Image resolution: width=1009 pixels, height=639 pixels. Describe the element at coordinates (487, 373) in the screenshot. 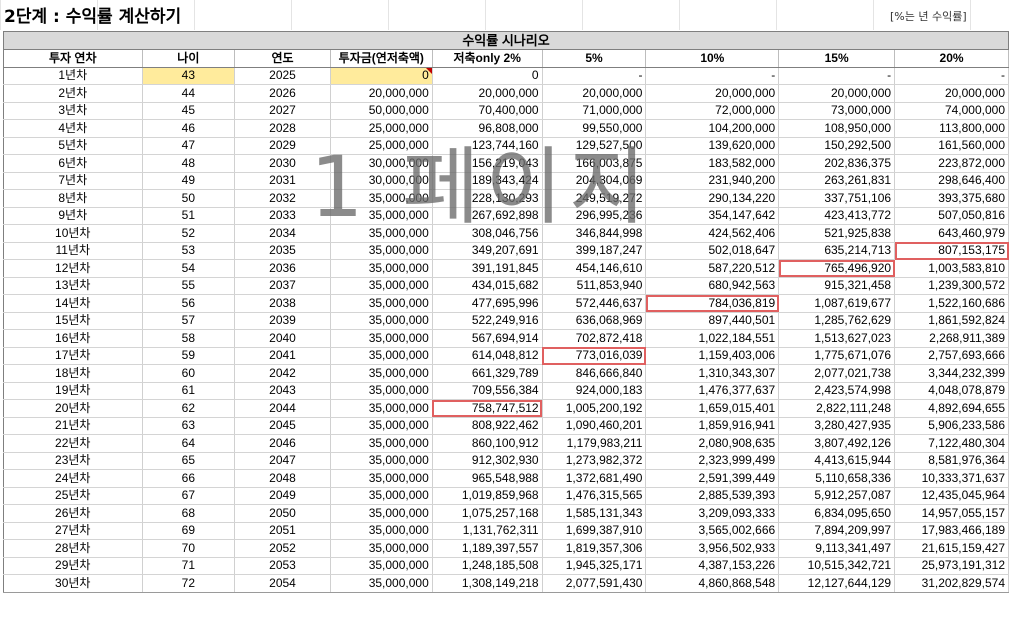

I see `cell-savings-2: 661,329,789` at that location.